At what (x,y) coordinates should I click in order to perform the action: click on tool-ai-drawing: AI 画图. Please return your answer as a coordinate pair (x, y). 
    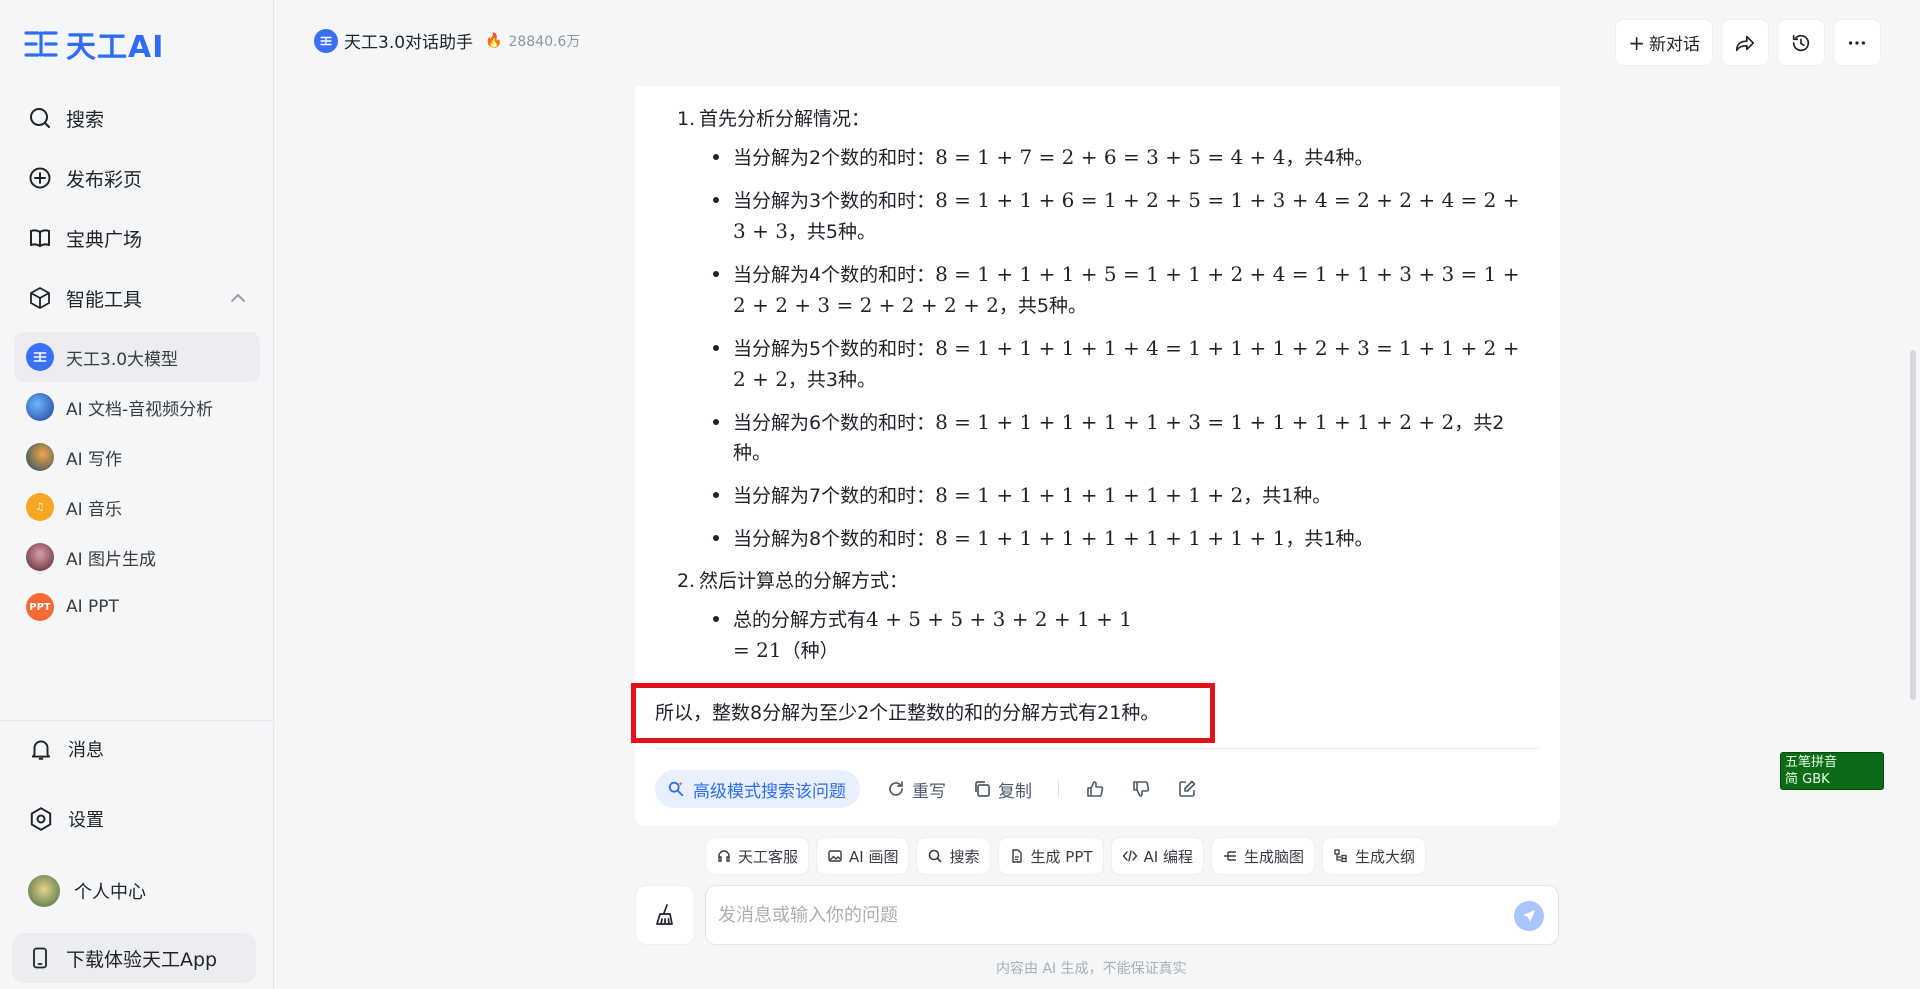
    Looking at the image, I should click on (863, 856).